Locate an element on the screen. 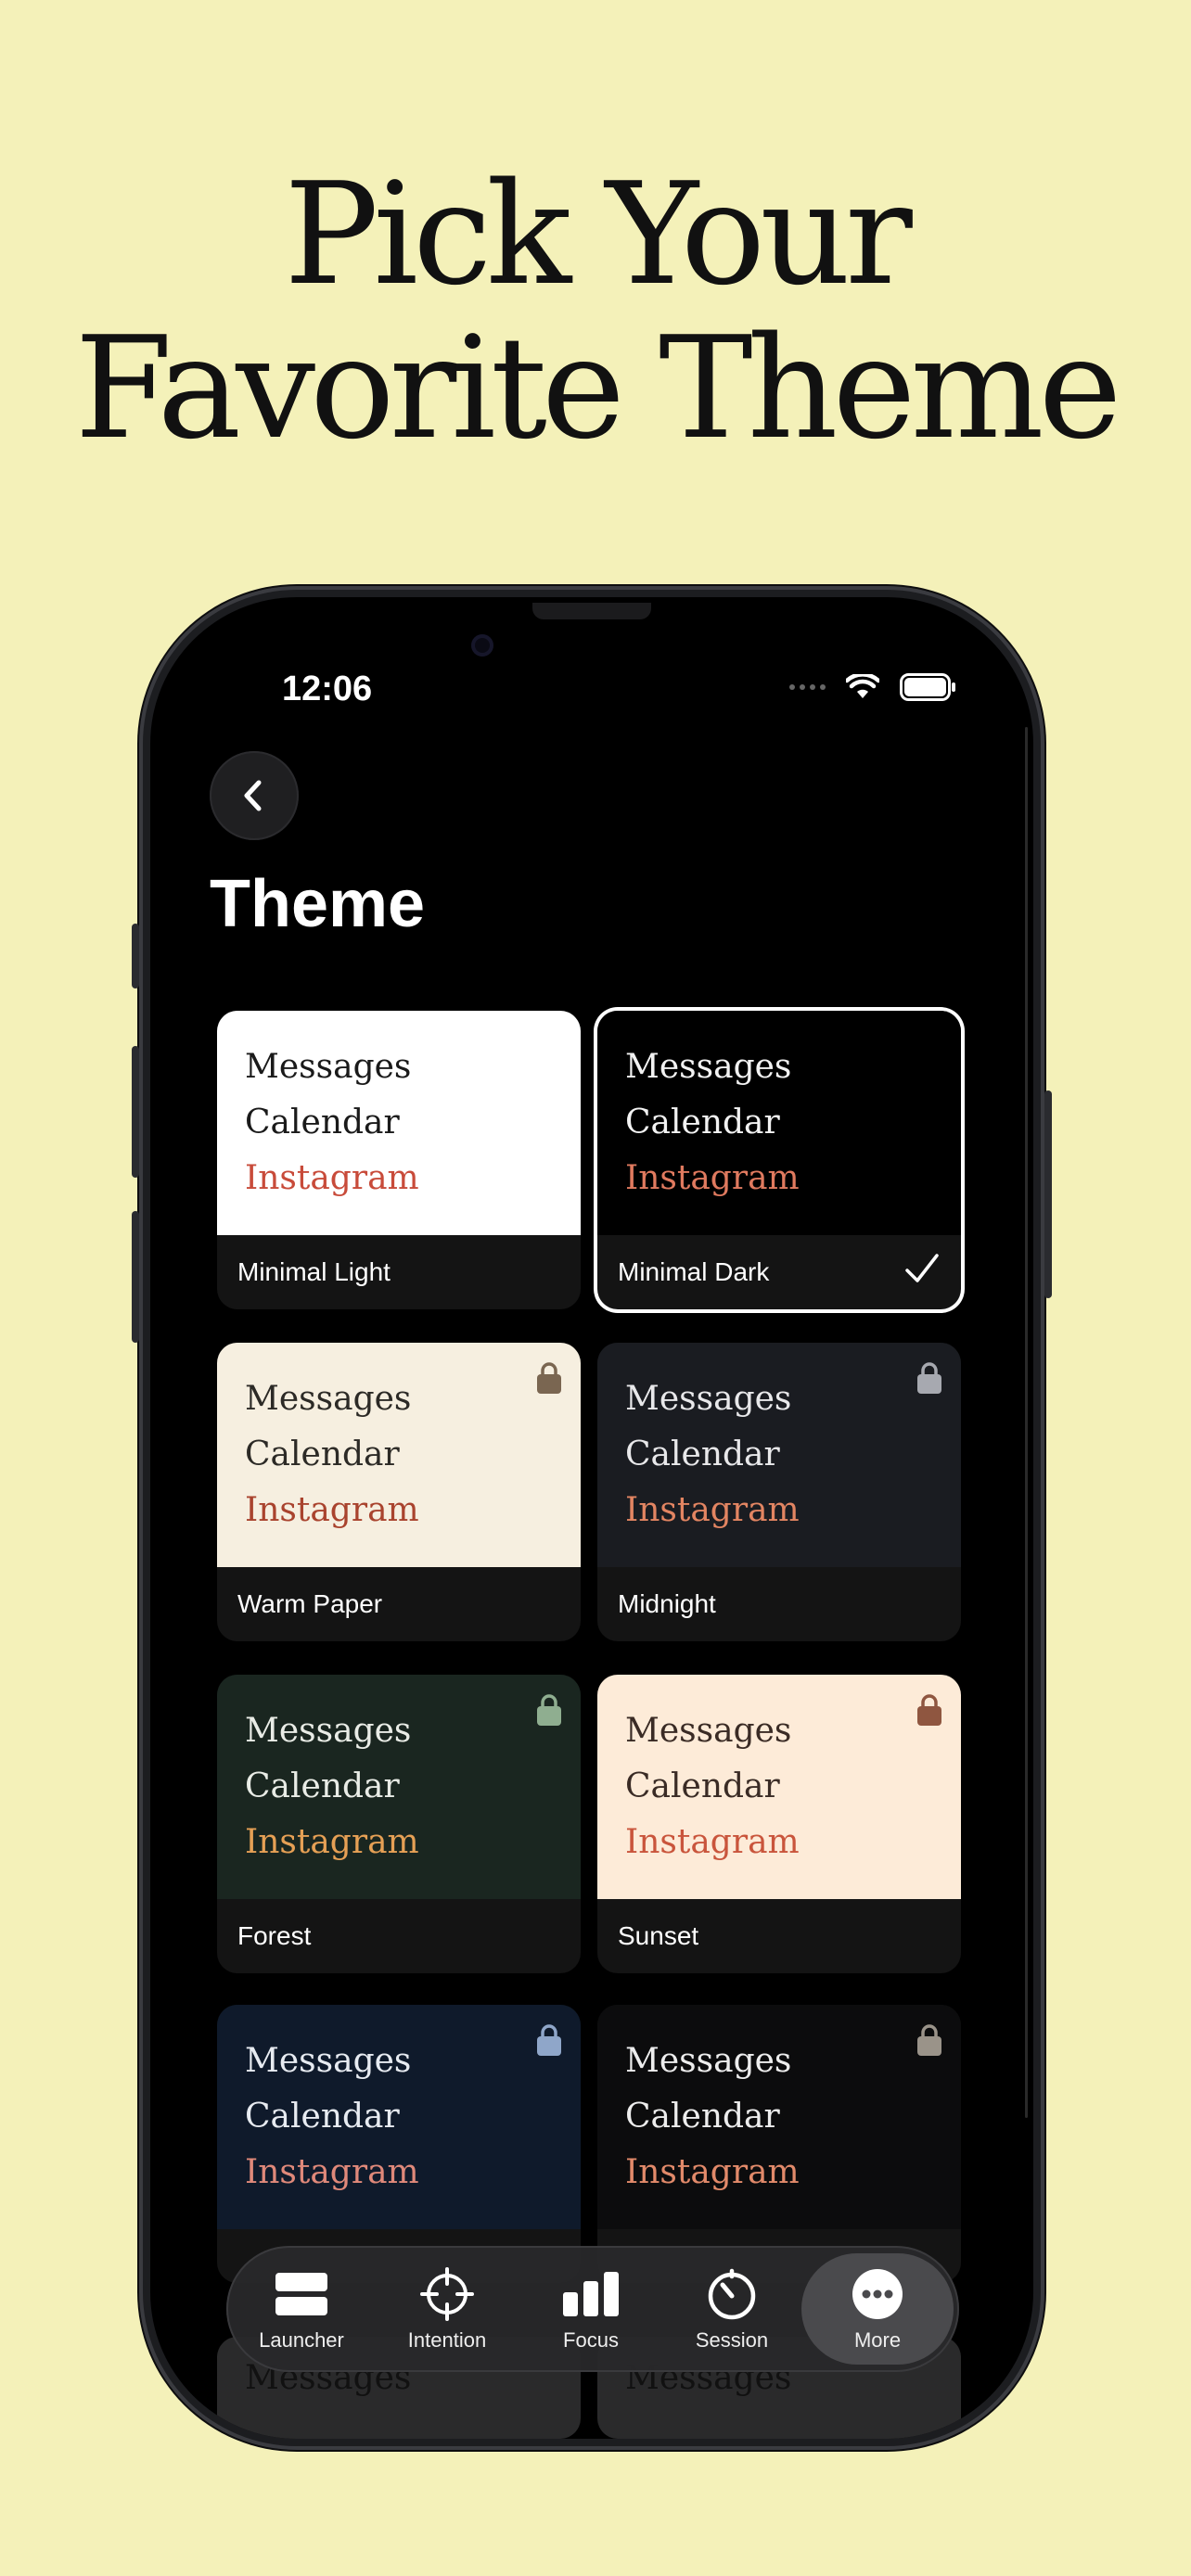 This screenshot has height=2576, width=1191. scroll-indicator is located at coordinates (1026, 1423).